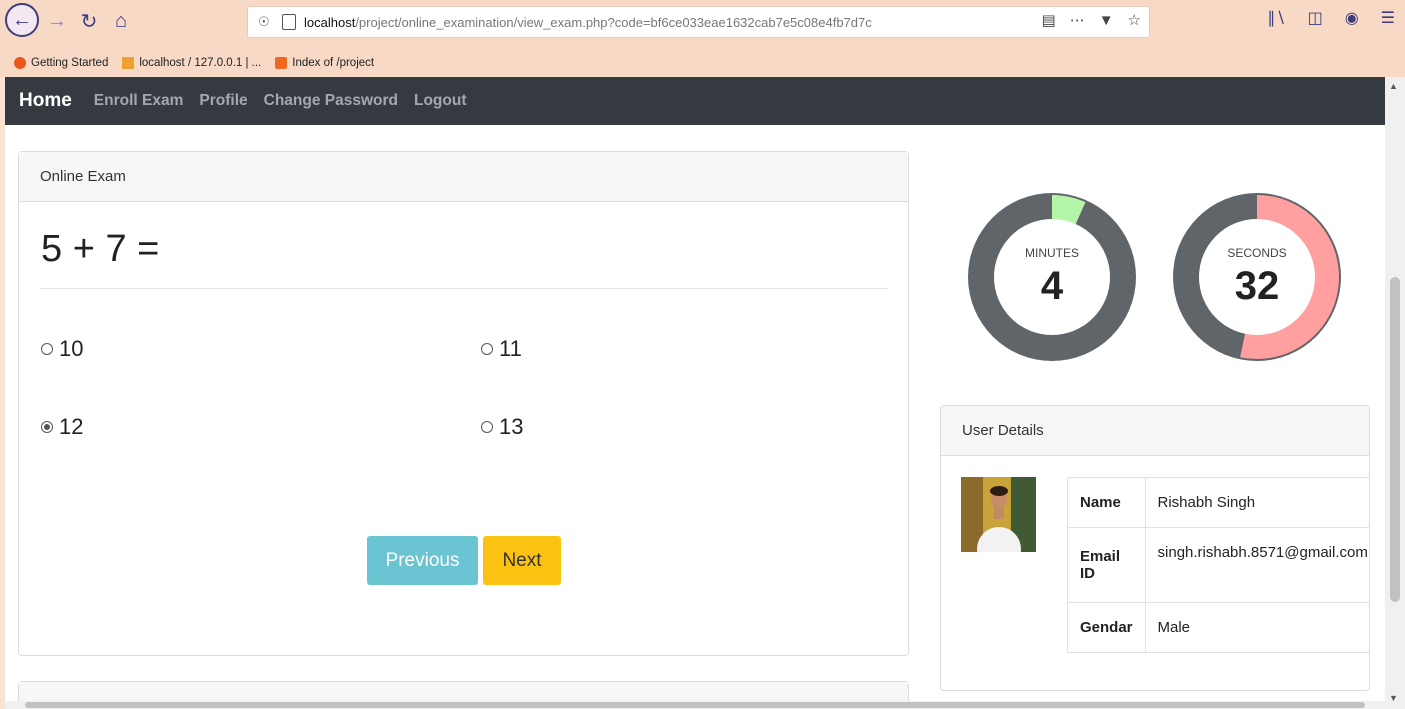  What do you see at coordinates (1256, 627) in the screenshot?
I see `gender-value: Male` at bounding box center [1256, 627].